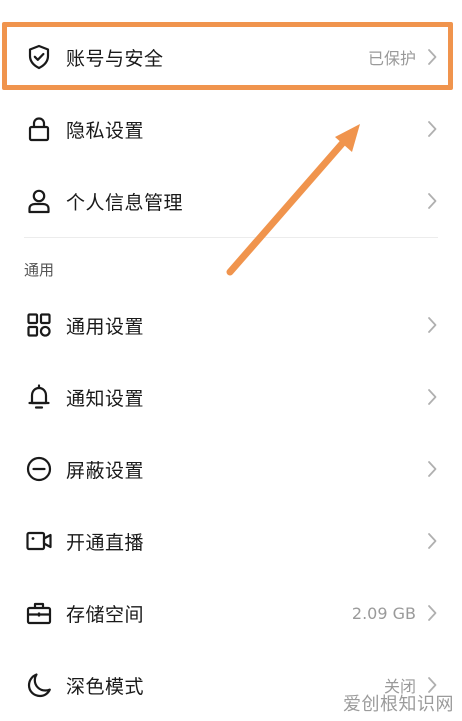  What do you see at coordinates (398, 704) in the screenshot?
I see `watermark-text: 爱创根知识网` at bounding box center [398, 704].